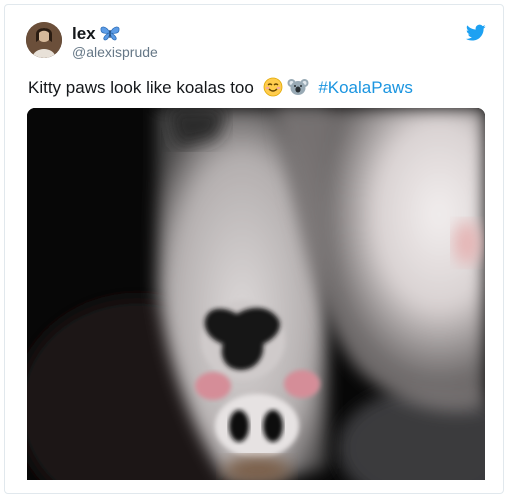  I want to click on display-name-text: lex, so click(84, 33).